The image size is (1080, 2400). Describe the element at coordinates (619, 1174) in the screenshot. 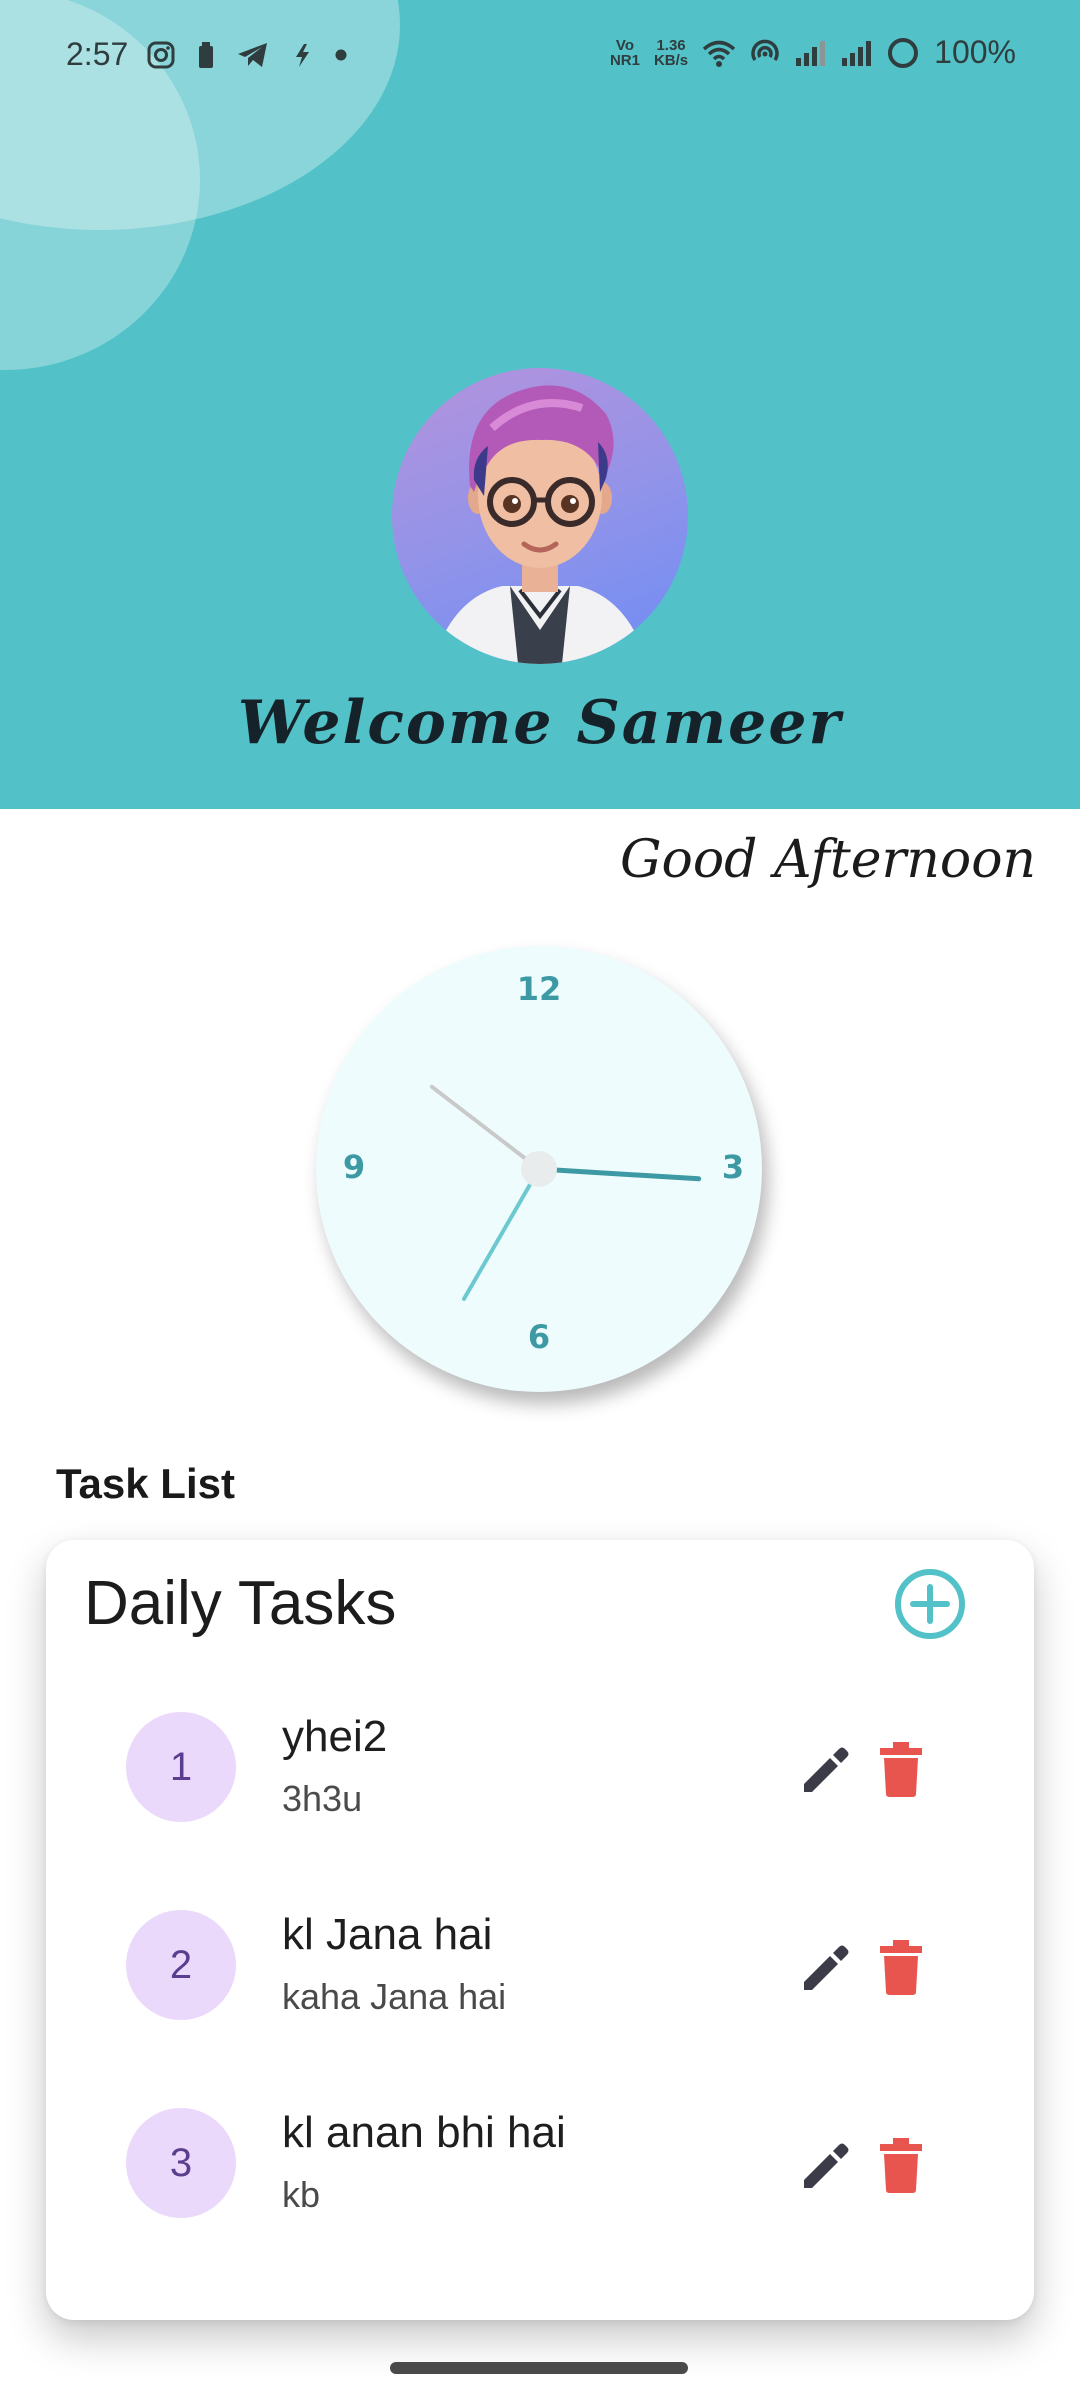

I see `clock-minute-hand` at that location.